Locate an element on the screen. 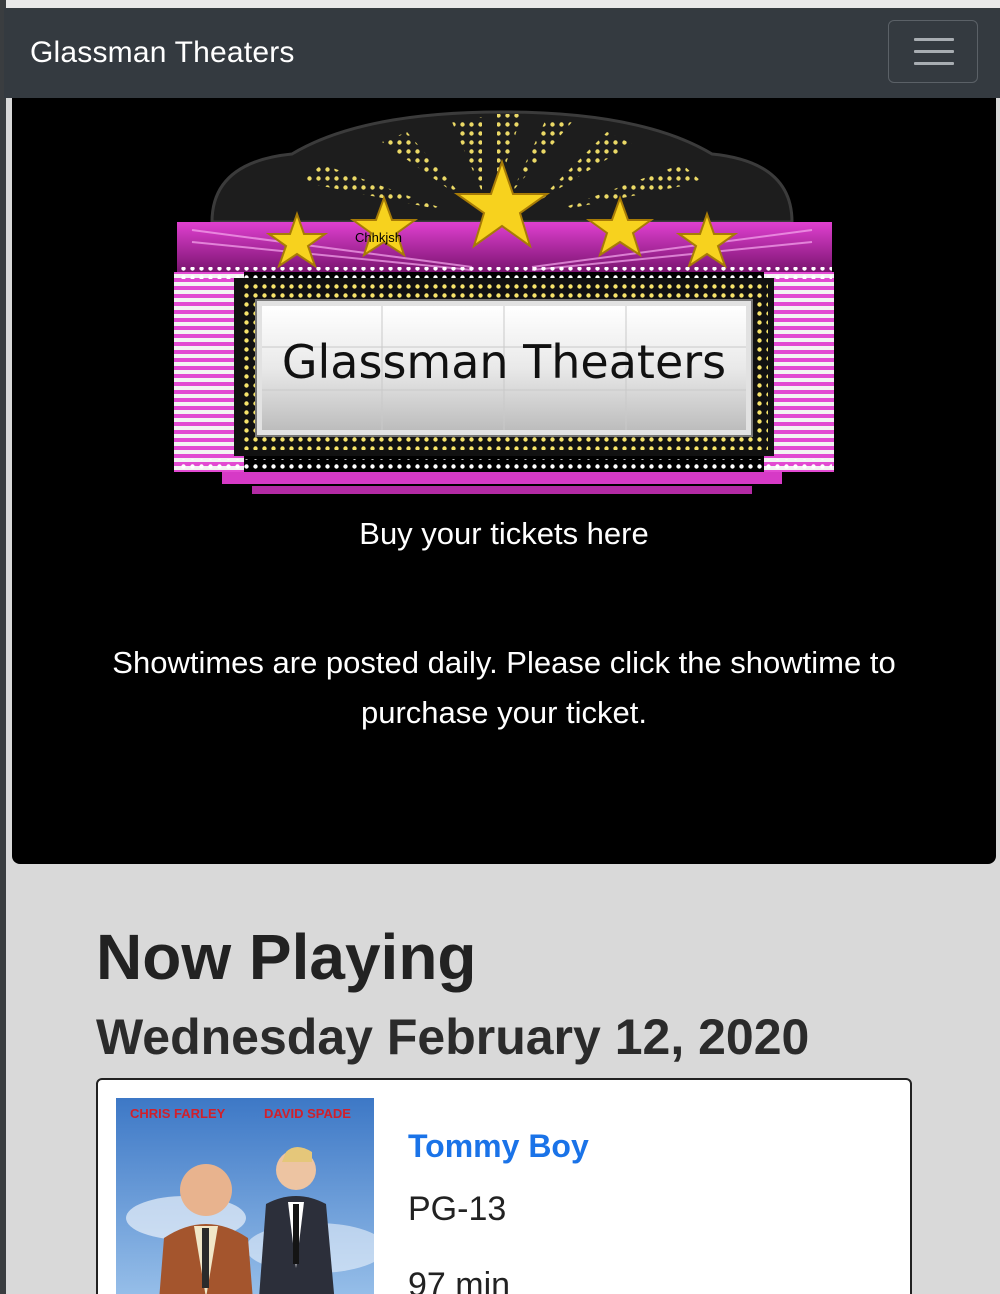  poster-right-name: DAVID SPADE is located at coordinates (307, 1113).